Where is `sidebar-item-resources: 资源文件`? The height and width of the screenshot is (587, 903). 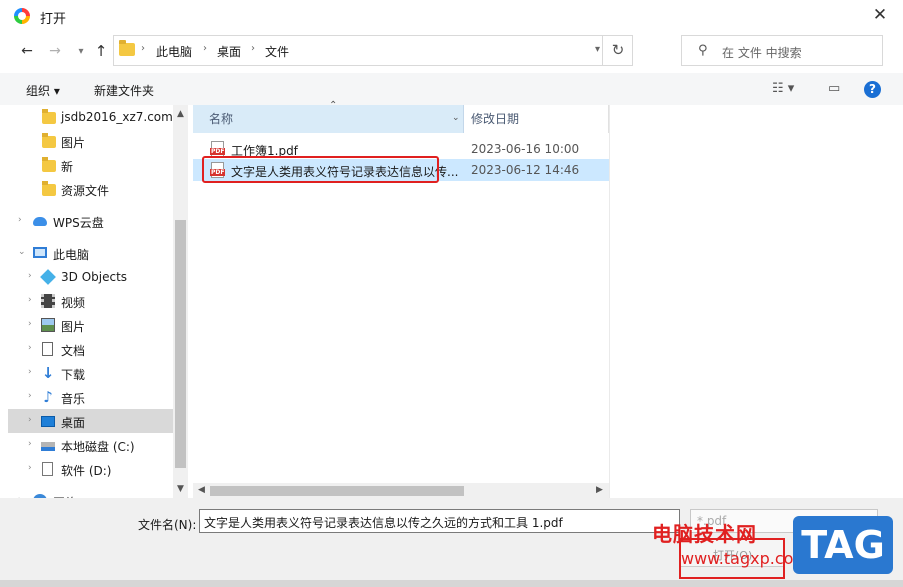 sidebar-item-resources: 资源文件 is located at coordinates (90, 189).